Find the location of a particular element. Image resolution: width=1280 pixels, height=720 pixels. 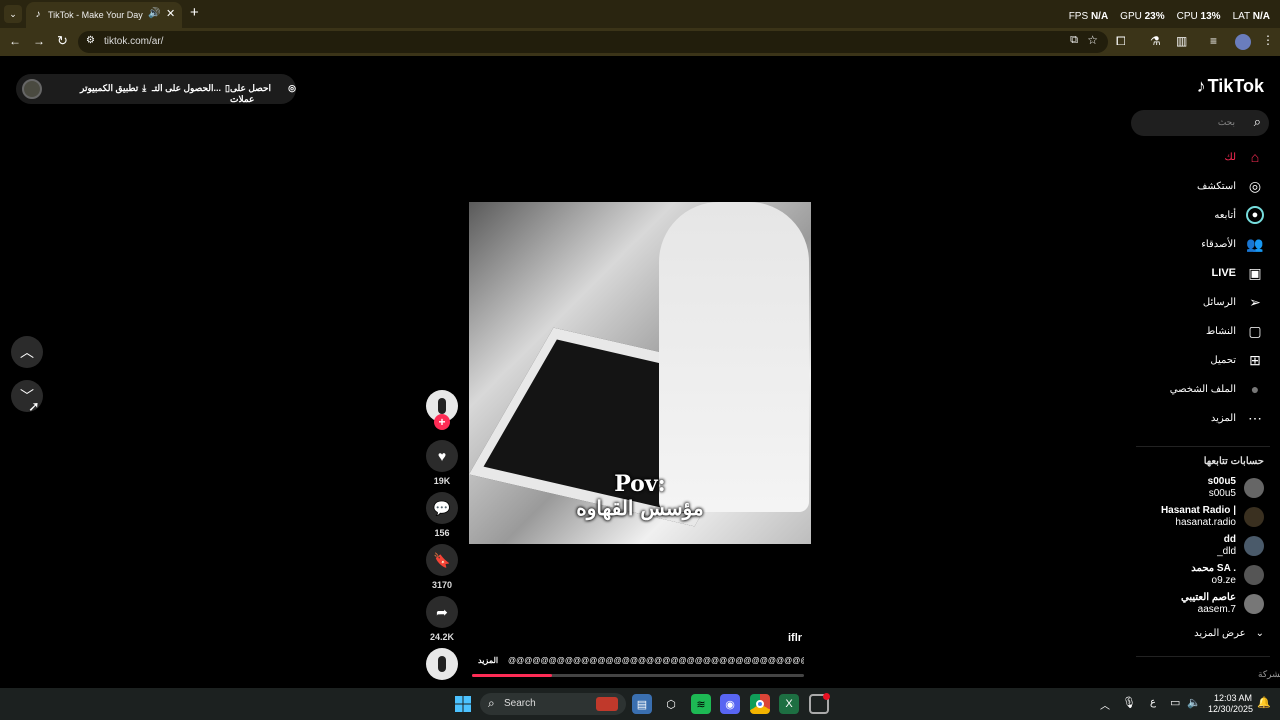

home-icon: ⌂ is located at coordinates (1255, 157).